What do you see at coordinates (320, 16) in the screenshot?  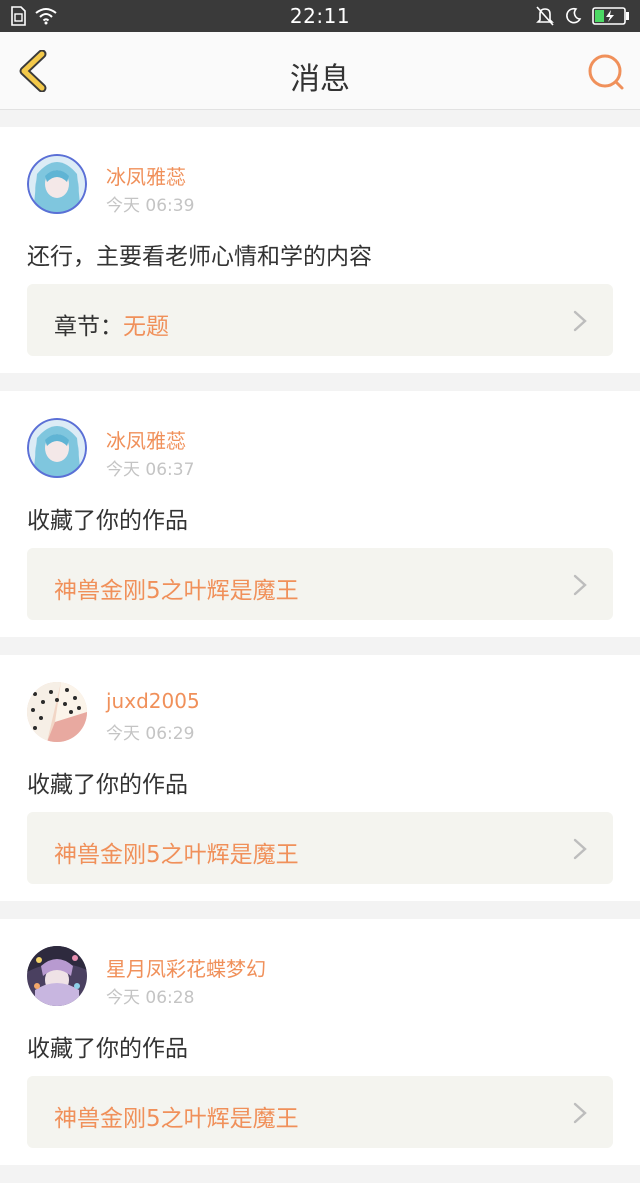 I see `status-bar: 22:11` at bounding box center [320, 16].